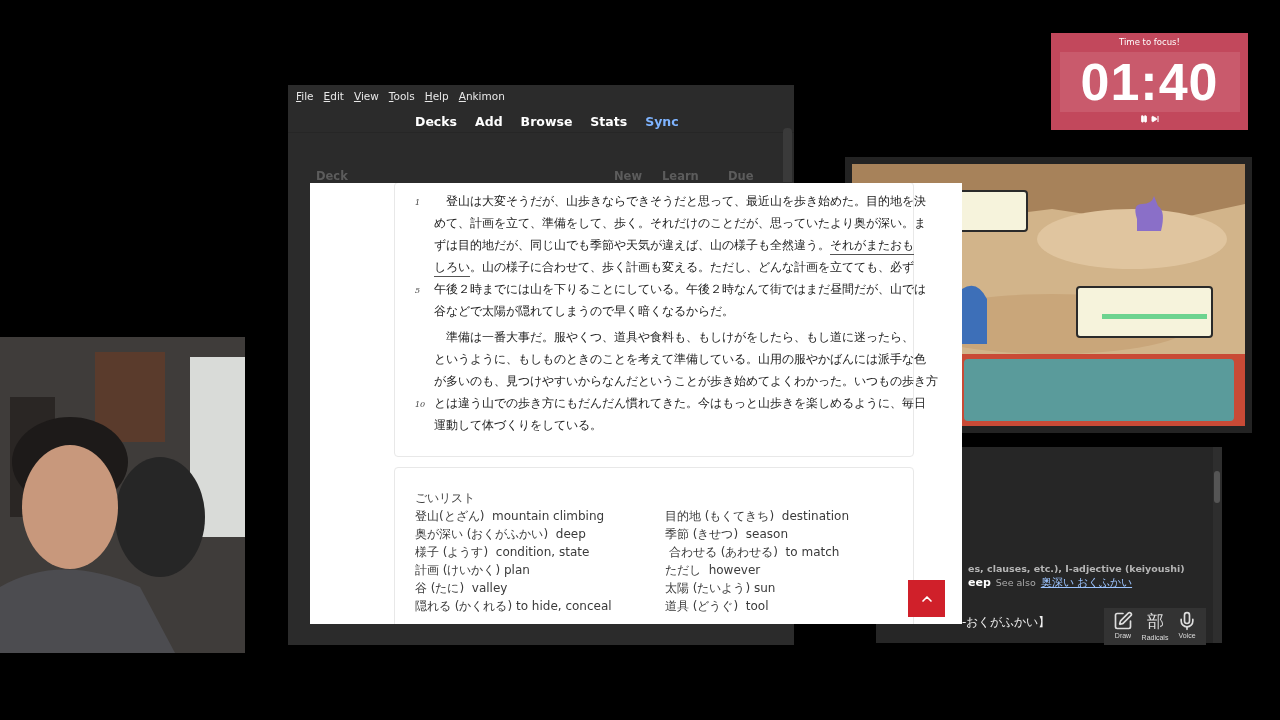  I want to click on scroll-top-button, so click(926, 598).